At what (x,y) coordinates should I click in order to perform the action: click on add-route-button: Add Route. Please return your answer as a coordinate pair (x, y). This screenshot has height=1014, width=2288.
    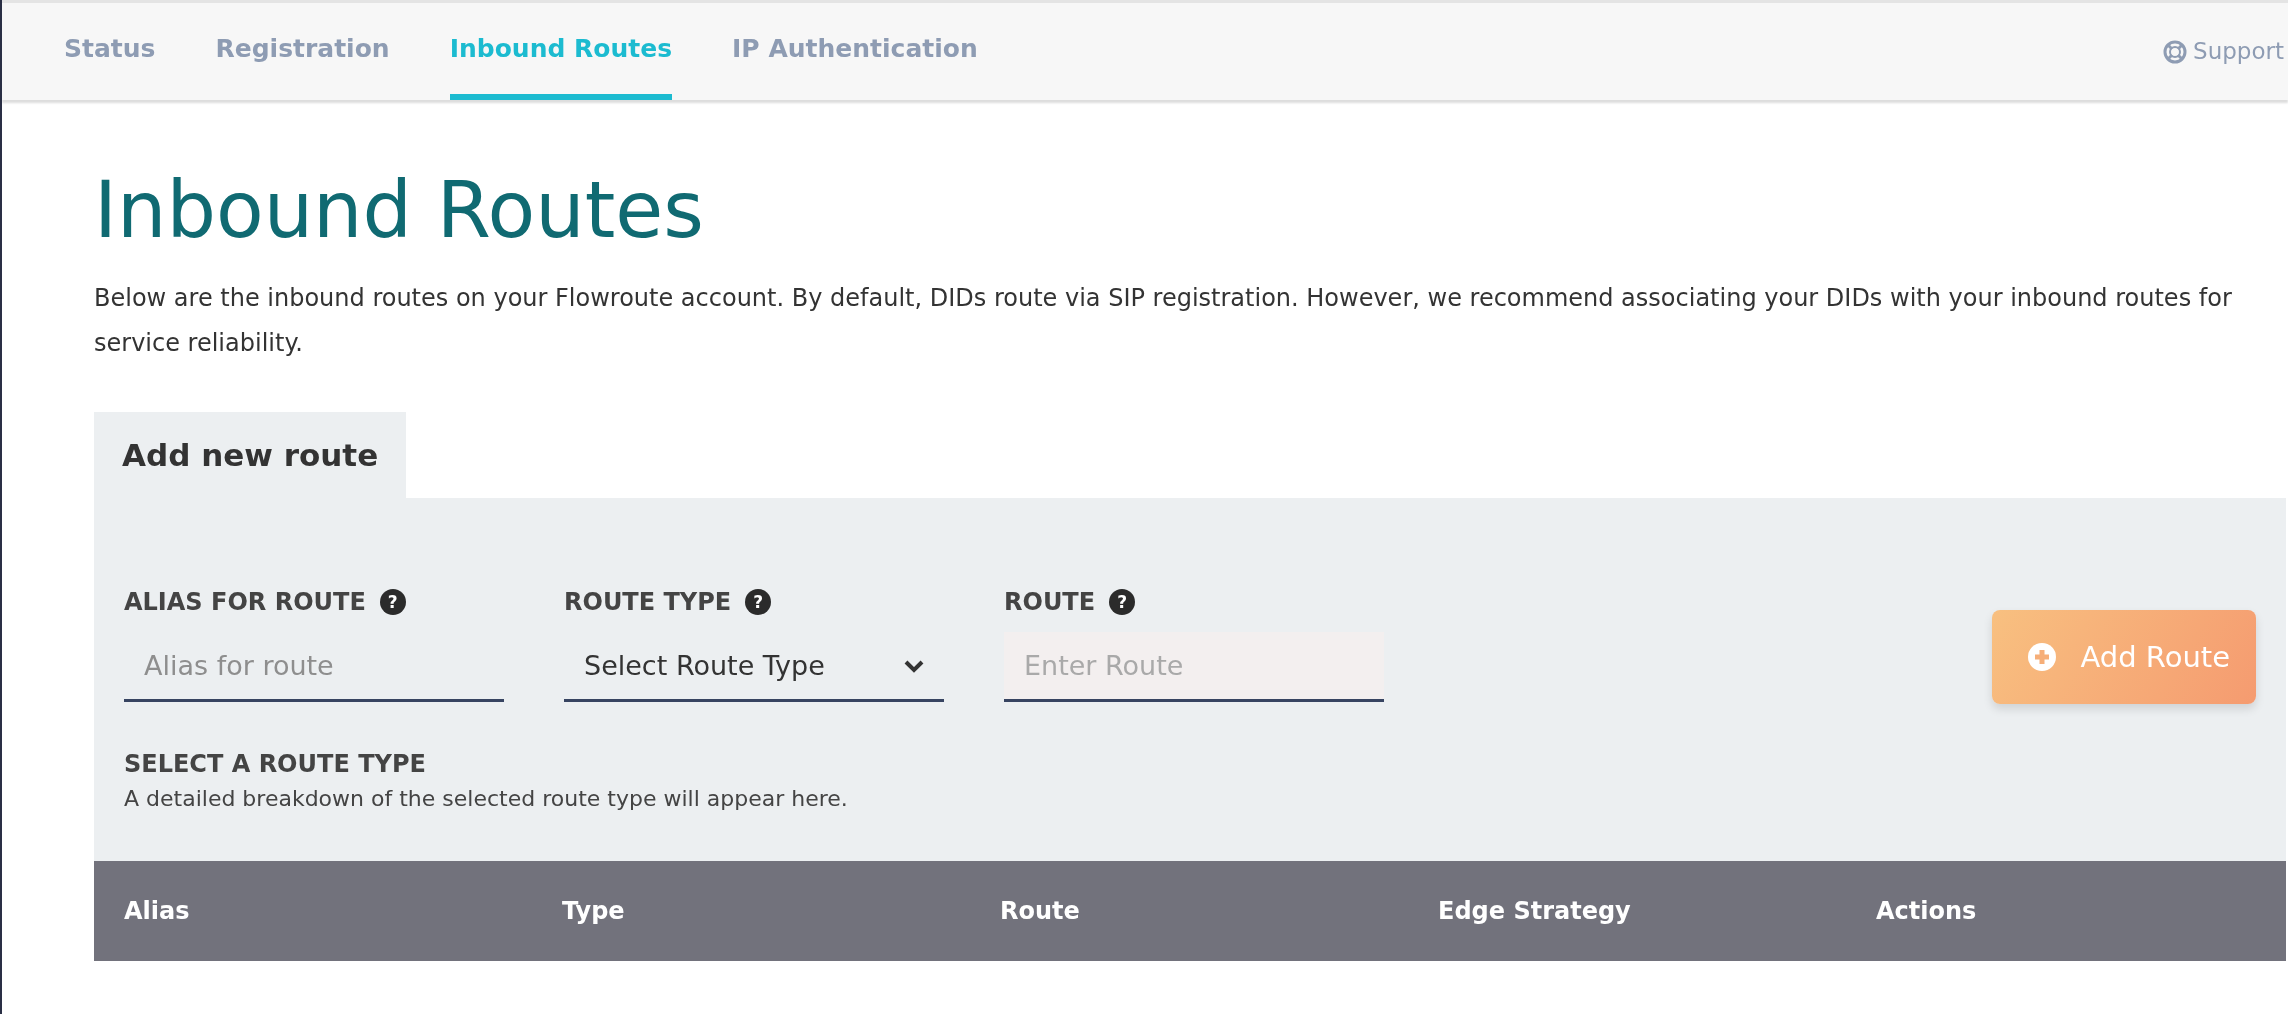
    Looking at the image, I should click on (2124, 657).